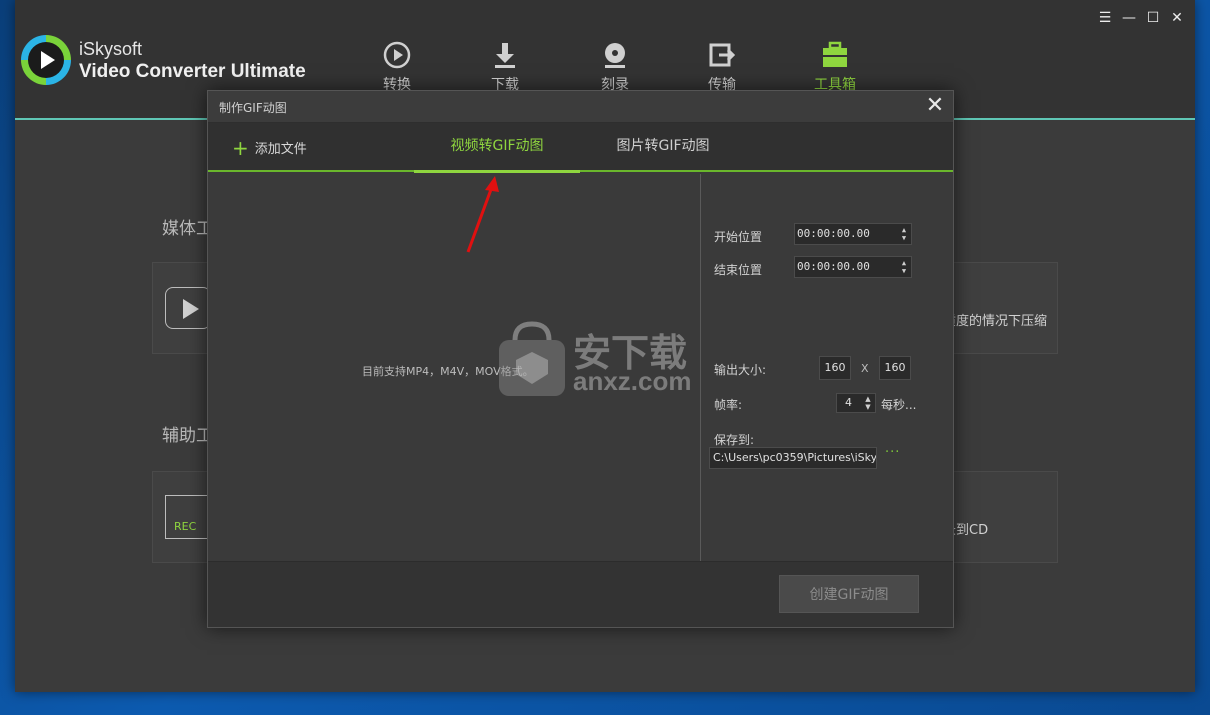  Describe the element at coordinates (253, 108) in the screenshot. I see `dialog-title: 制作GIF动图` at that location.